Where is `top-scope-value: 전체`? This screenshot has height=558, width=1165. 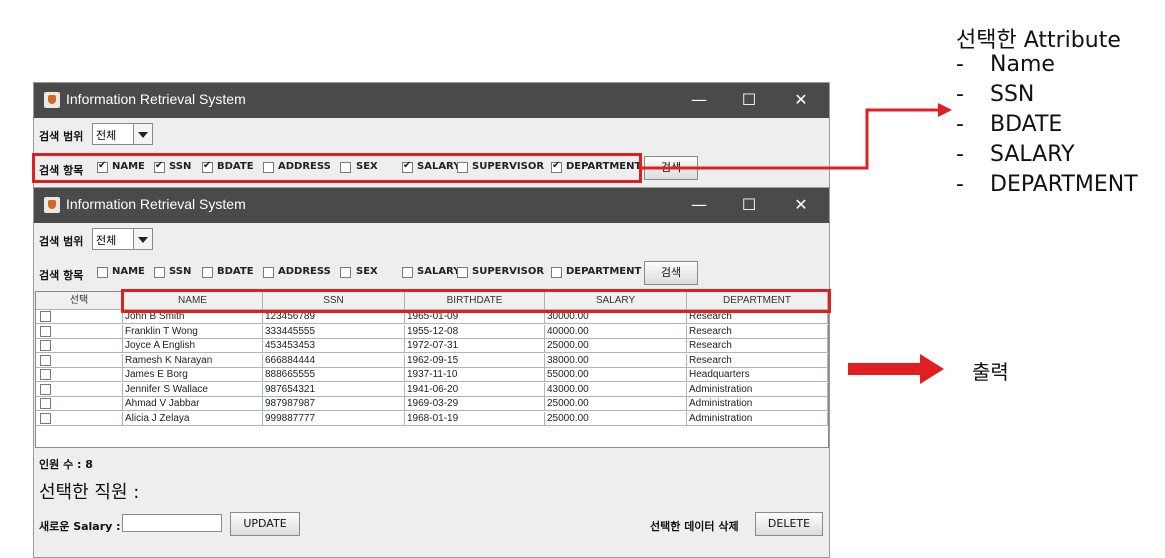 top-scope-value: 전체 is located at coordinates (106, 135).